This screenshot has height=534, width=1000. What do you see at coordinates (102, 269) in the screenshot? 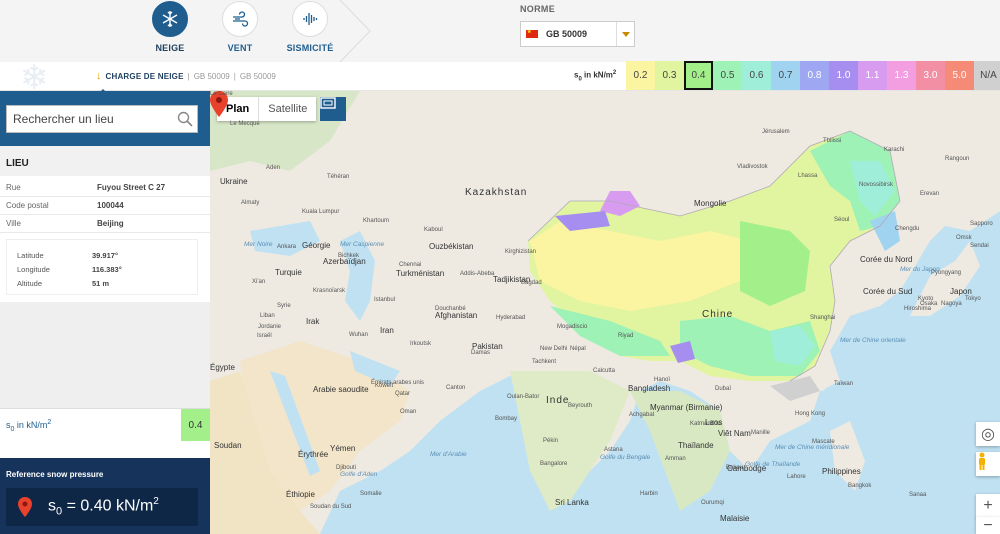
I see `coord-row-longitude: Longitude 116.383°` at bounding box center [102, 269].